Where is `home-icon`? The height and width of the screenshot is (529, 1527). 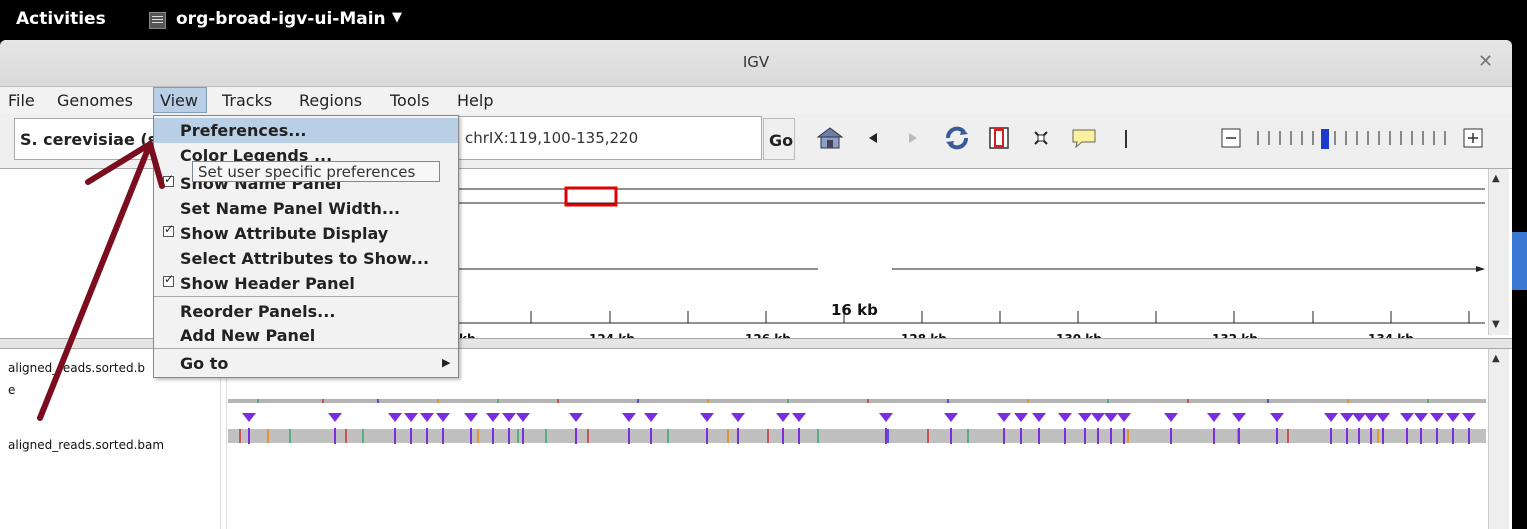
home-icon is located at coordinates (830, 138).